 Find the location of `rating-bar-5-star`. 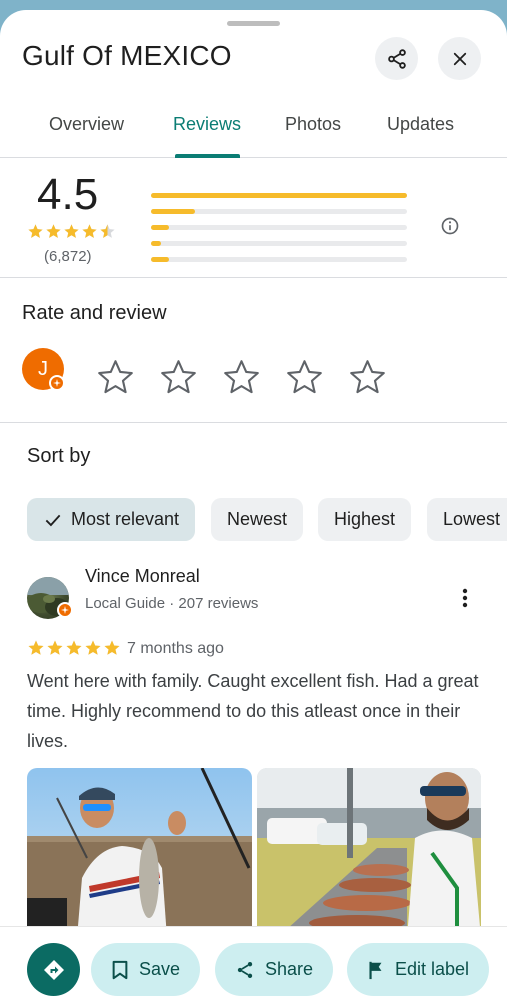

rating-bar-5-star is located at coordinates (279, 195).